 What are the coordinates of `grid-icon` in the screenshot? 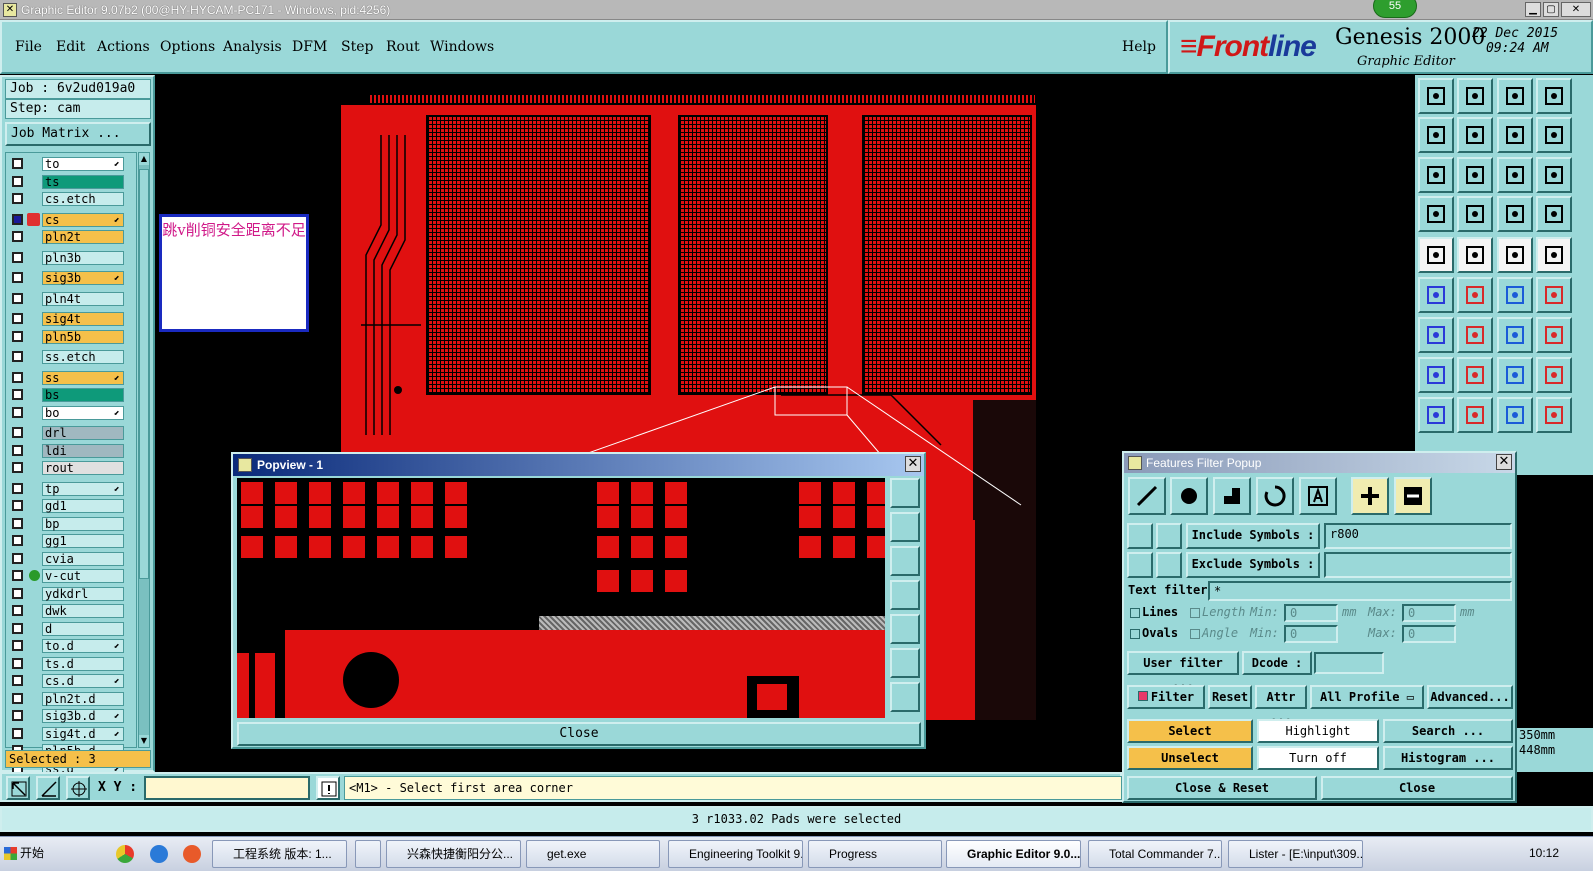 It's located at (78, 788).